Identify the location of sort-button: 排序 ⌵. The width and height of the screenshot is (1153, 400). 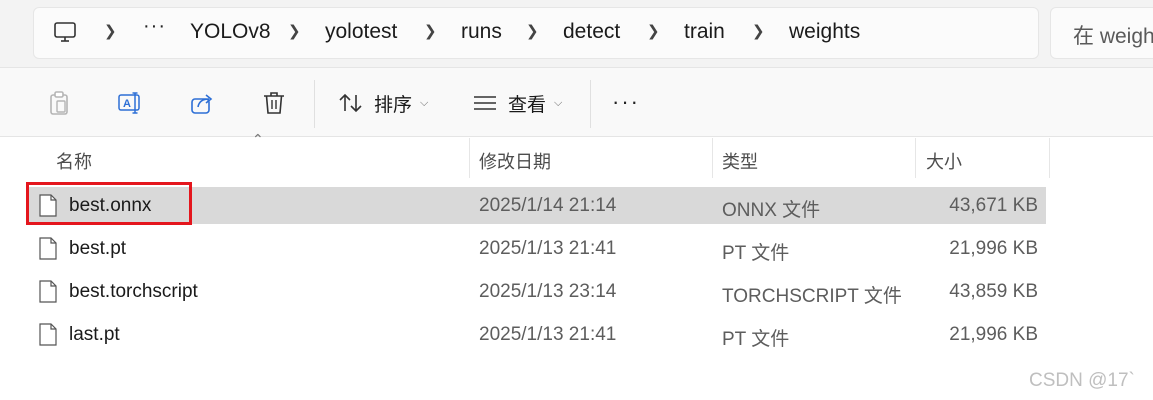
(383, 103).